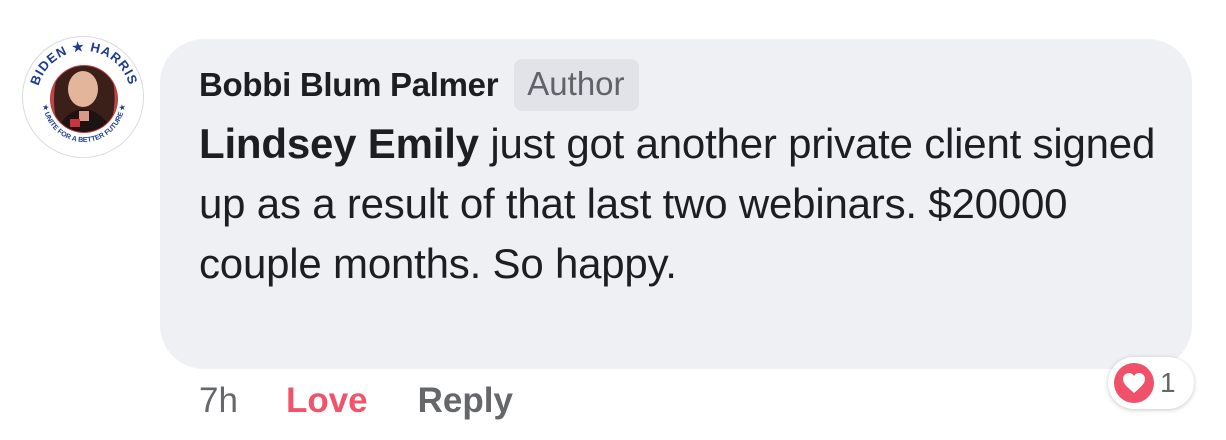  I want to click on mention-link: Lindsey Emily, so click(339, 143).